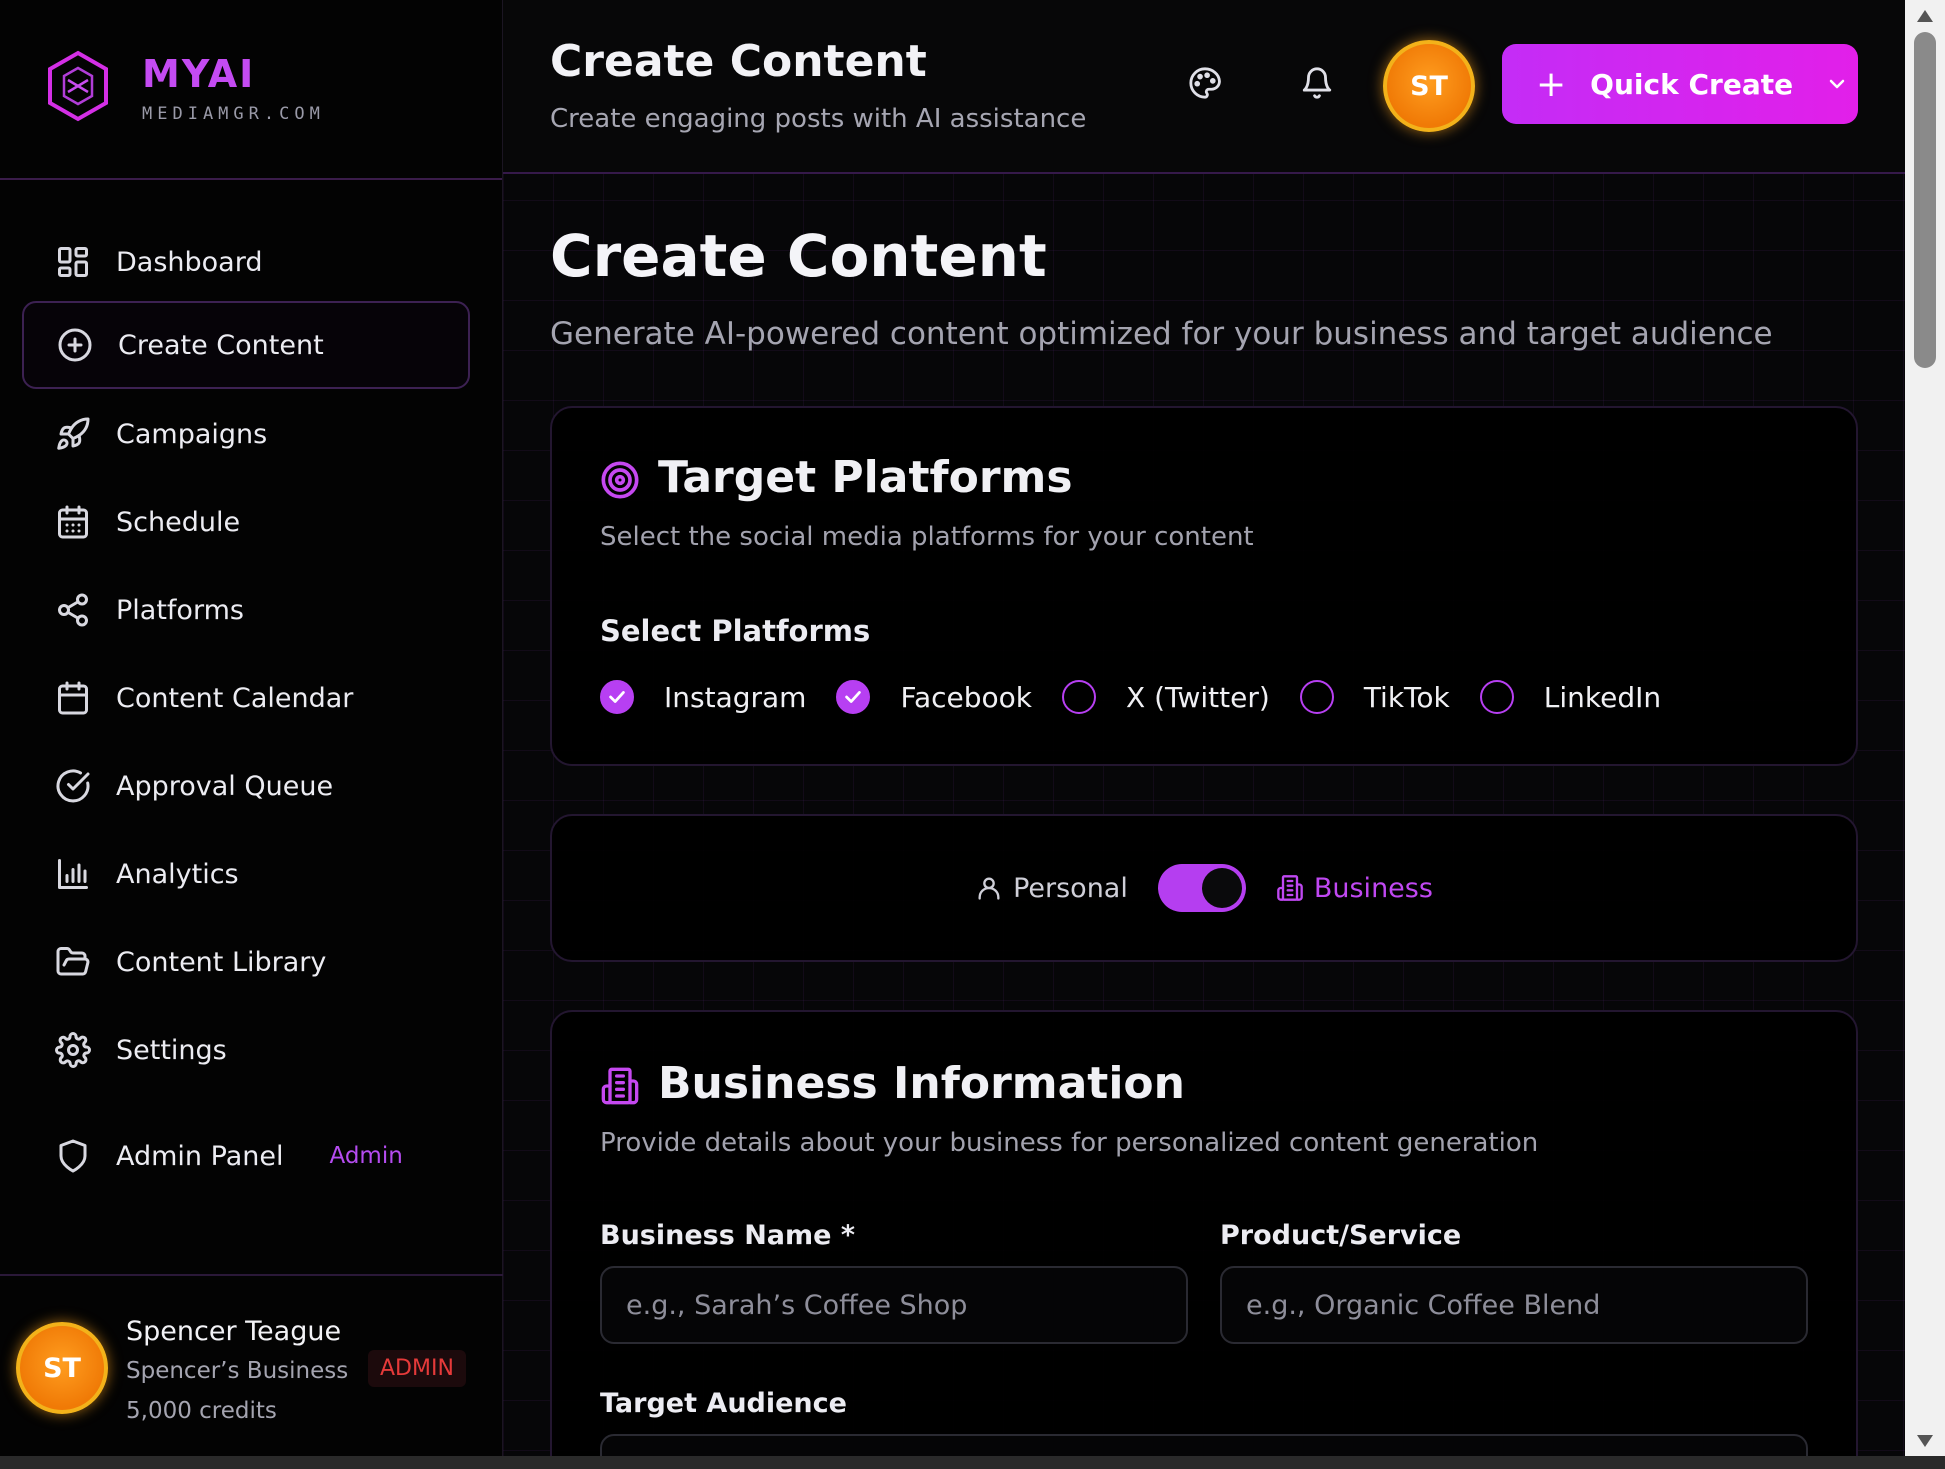 This screenshot has height=1469, width=1945. What do you see at coordinates (1514, 1305) in the screenshot?
I see `product-service-input` at bounding box center [1514, 1305].